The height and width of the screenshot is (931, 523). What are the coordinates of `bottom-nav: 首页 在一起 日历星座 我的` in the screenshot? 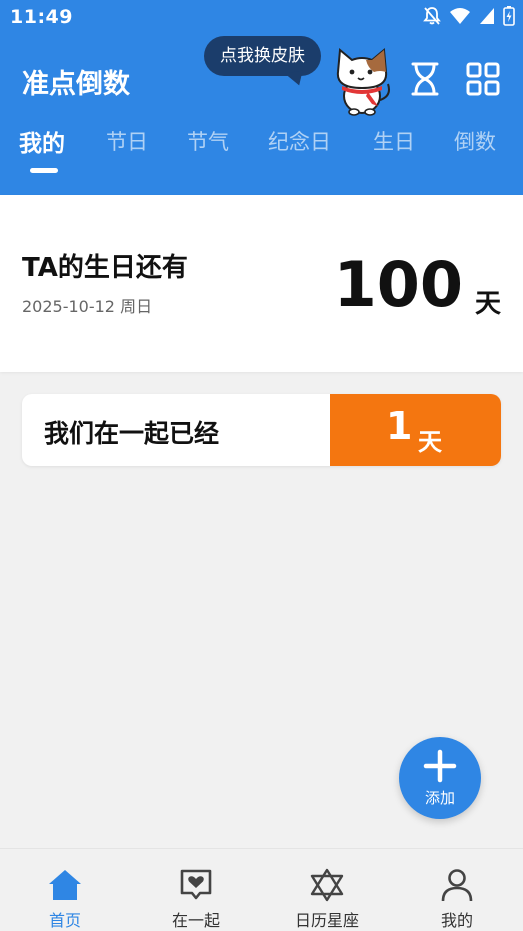 It's located at (261, 889).